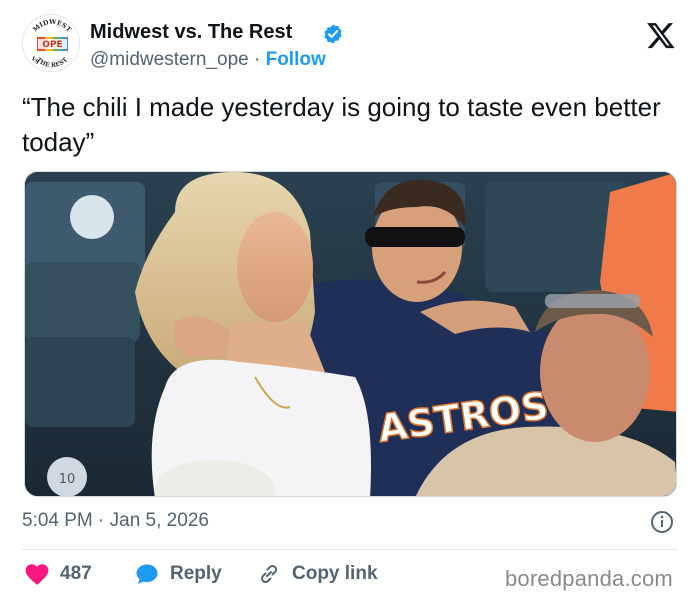 The width and height of the screenshot is (700, 601). What do you see at coordinates (661, 35) in the screenshot?
I see `x-logo-icon` at bounding box center [661, 35].